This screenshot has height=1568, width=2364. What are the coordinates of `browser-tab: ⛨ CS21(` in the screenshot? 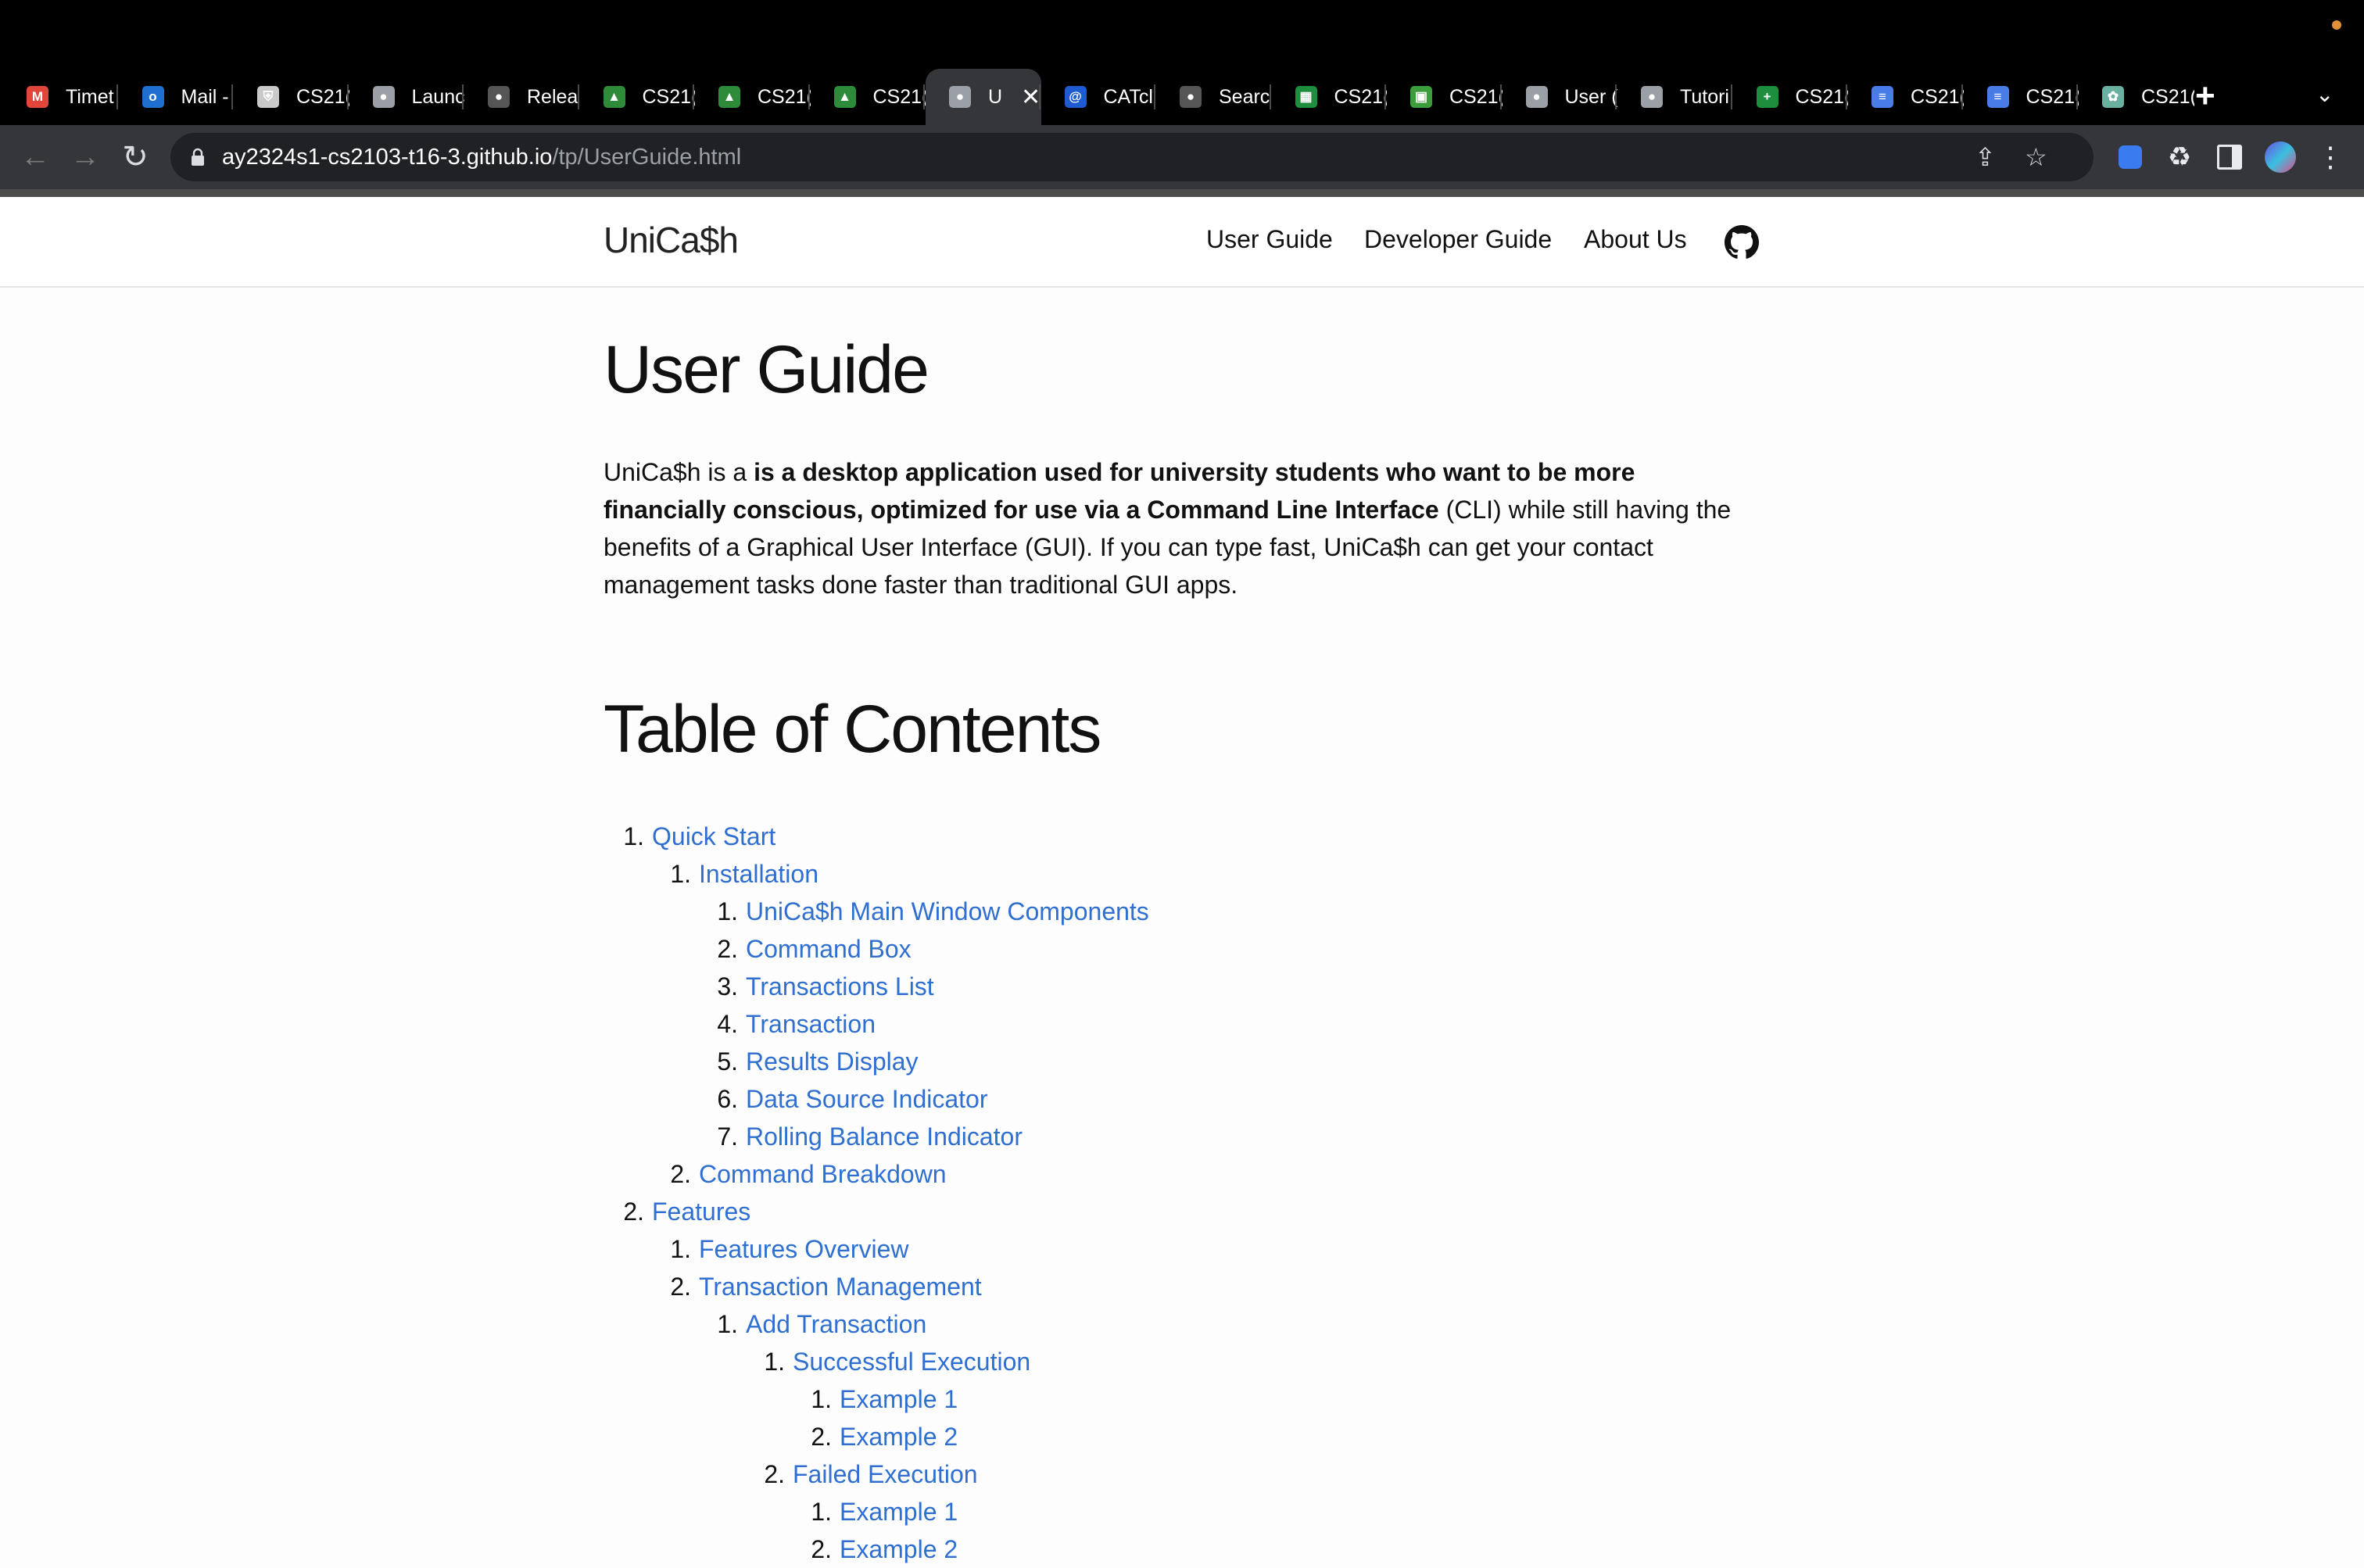 It's located at (290, 97).